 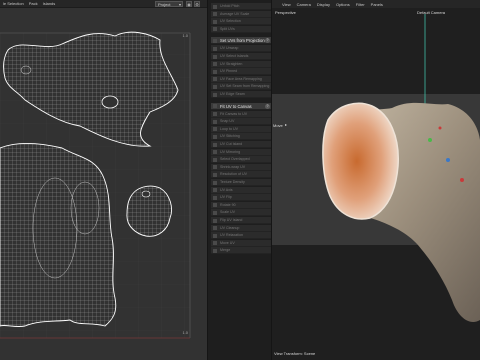 What do you see at coordinates (58, 235) in the screenshot?
I see `uv-island-bottom` at bounding box center [58, 235].